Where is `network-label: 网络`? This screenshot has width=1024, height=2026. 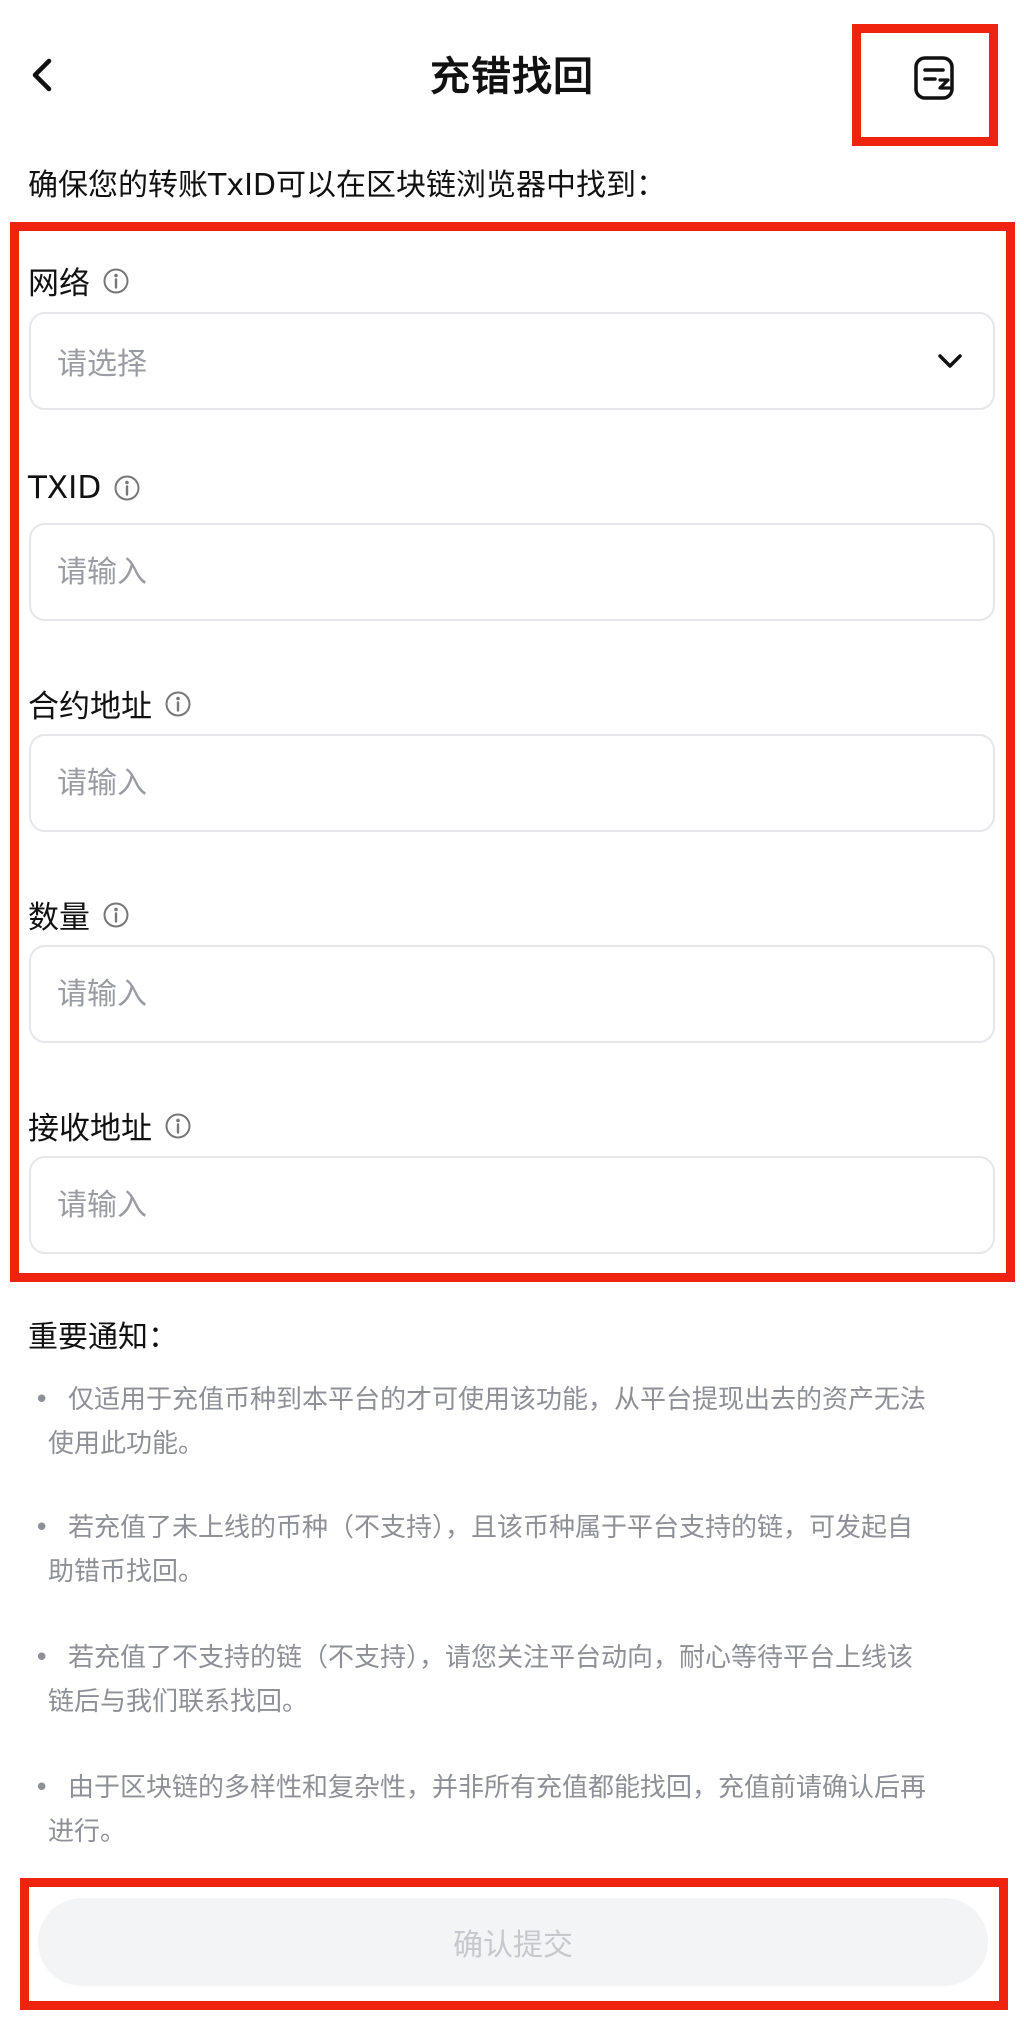 network-label: 网络 is located at coordinates (79, 280).